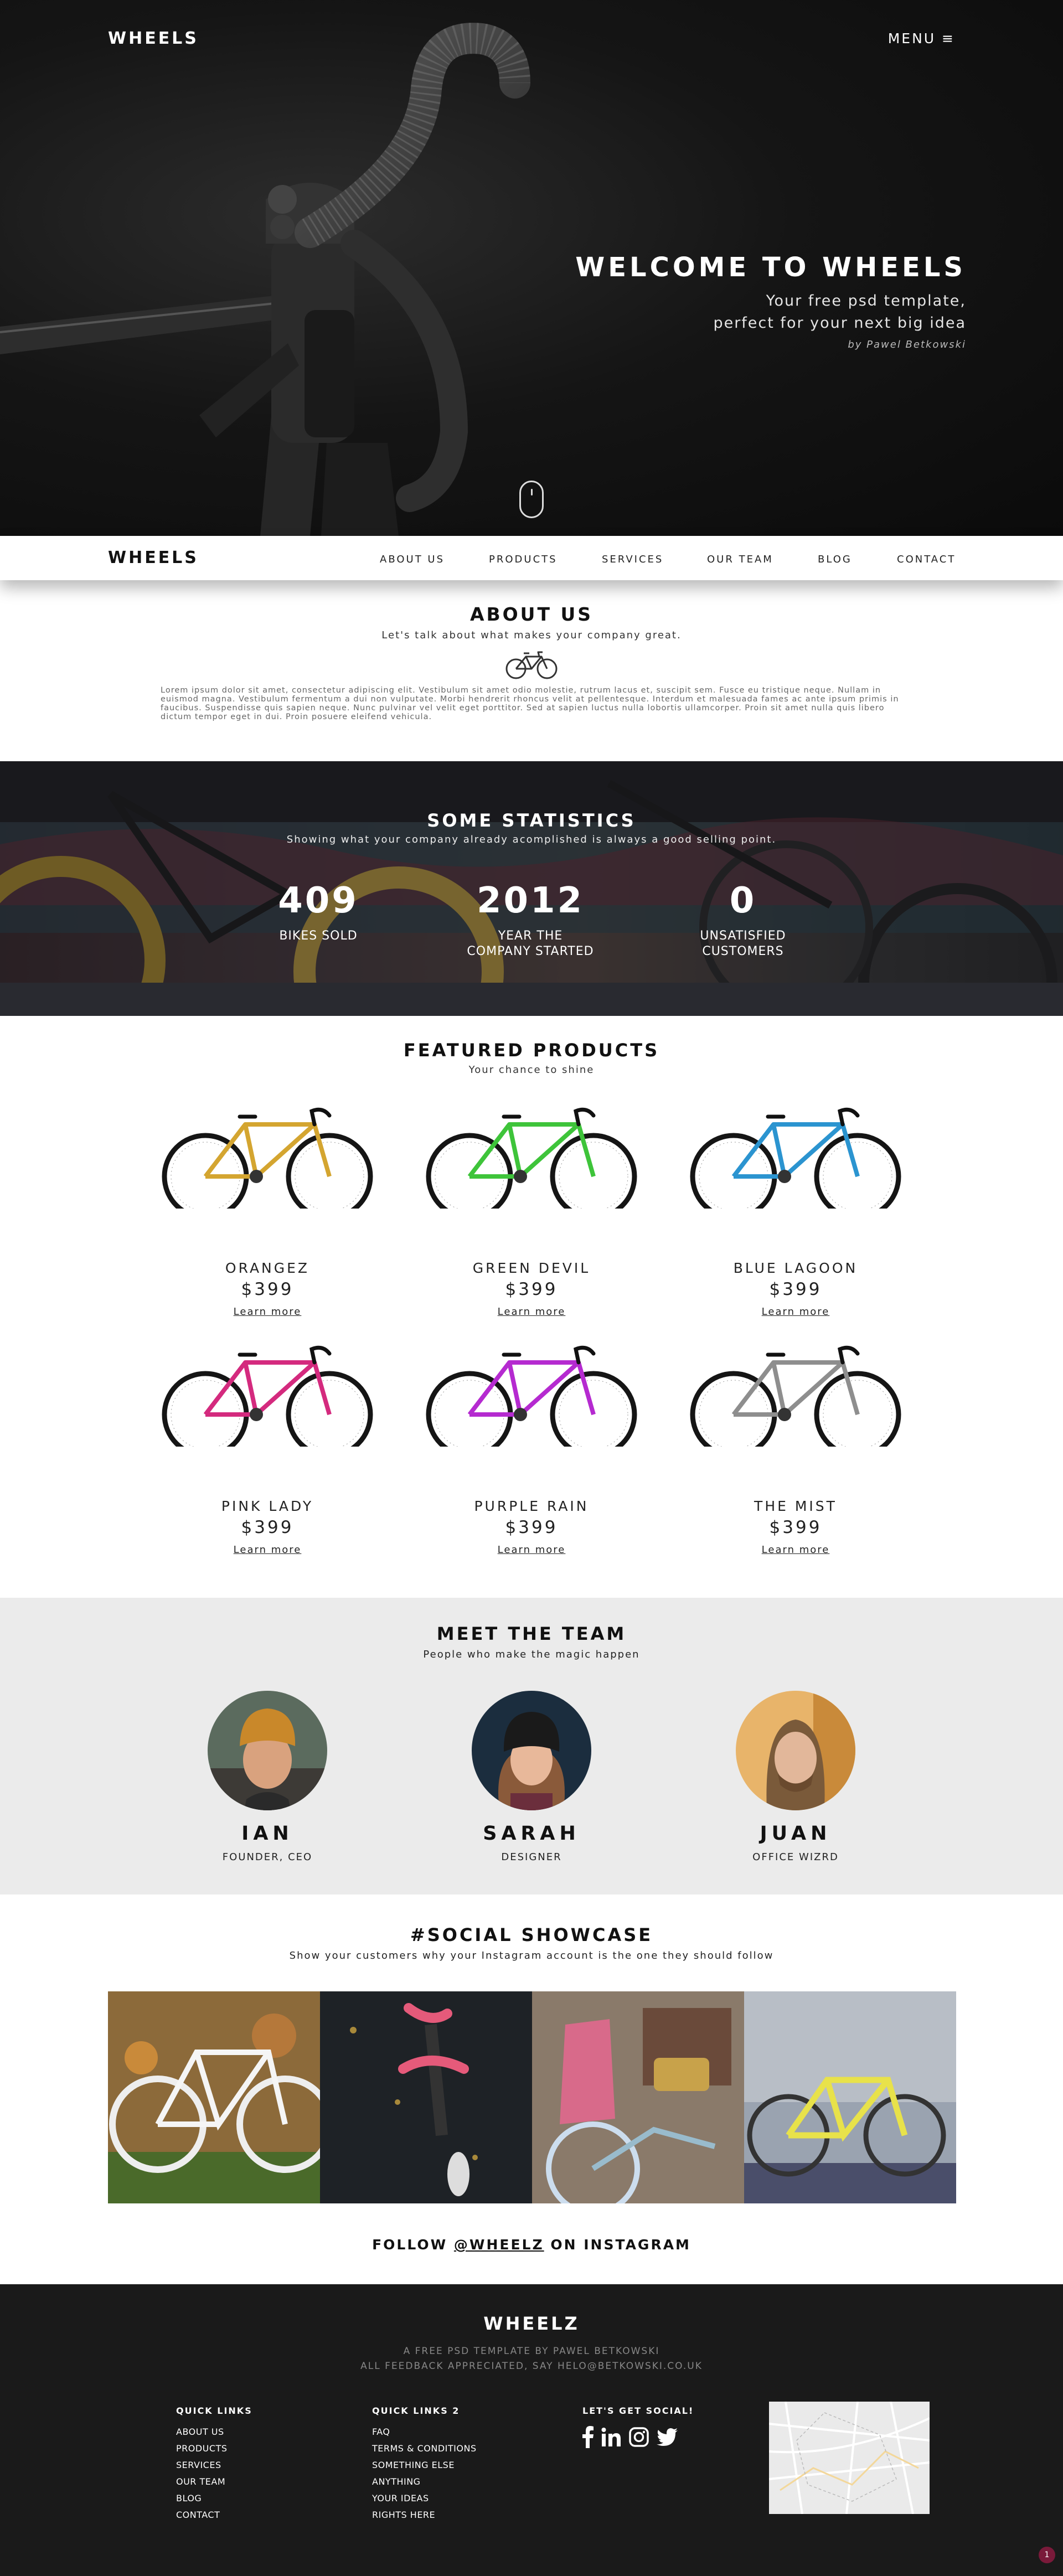 This screenshot has width=1063, height=2576. What do you see at coordinates (499, 2245) in the screenshot?
I see `instagram-handle-link: @WHEELZ` at bounding box center [499, 2245].